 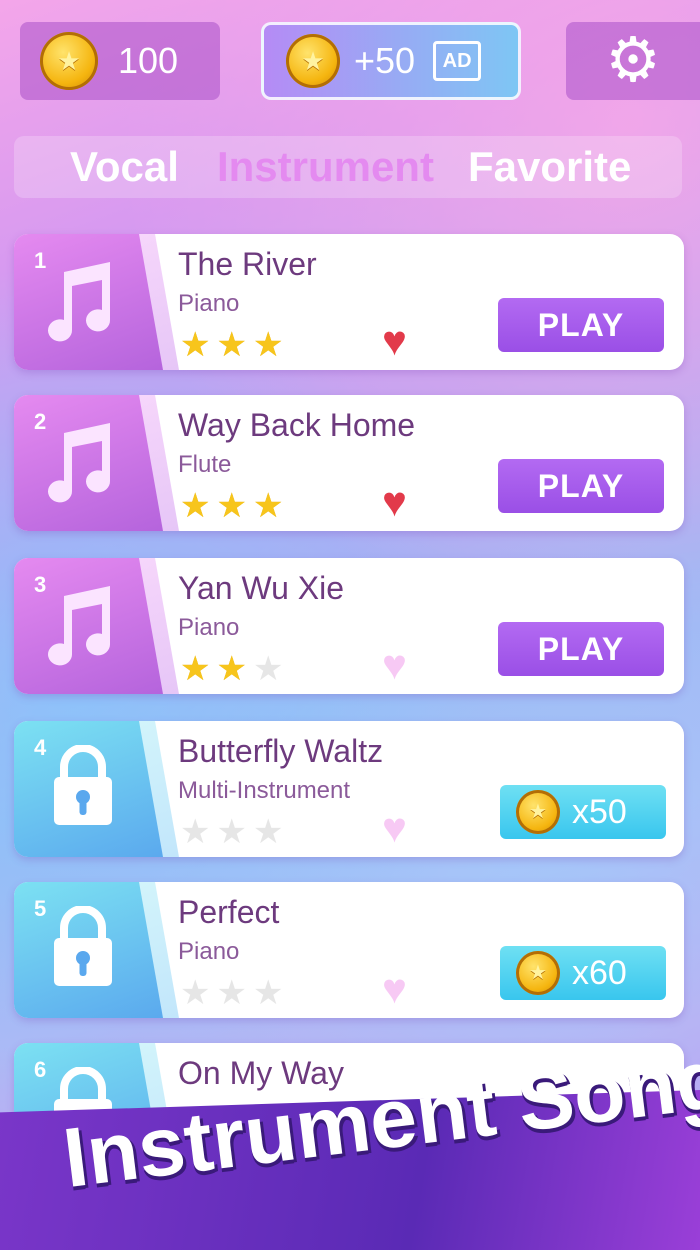 What do you see at coordinates (40, 747) in the screenshot?
I see `song-number: 4` at bounding box center [40, 747].